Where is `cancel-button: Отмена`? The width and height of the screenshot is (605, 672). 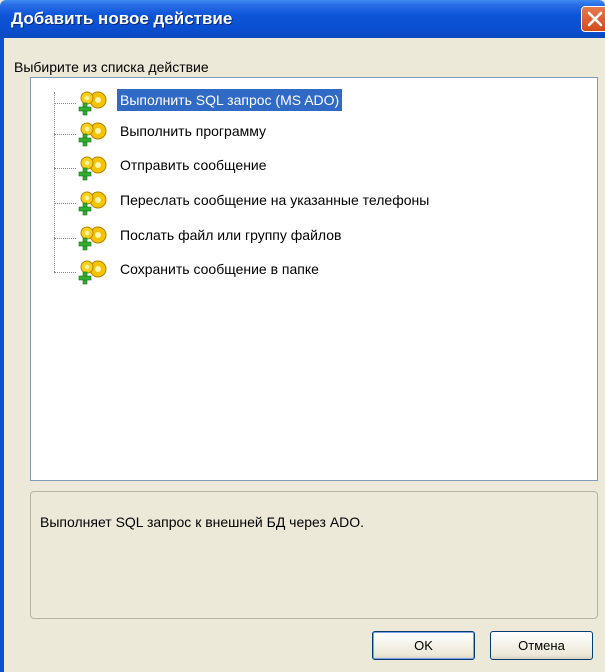
cancel-button: Отмена is located at coordinates (541, 645).